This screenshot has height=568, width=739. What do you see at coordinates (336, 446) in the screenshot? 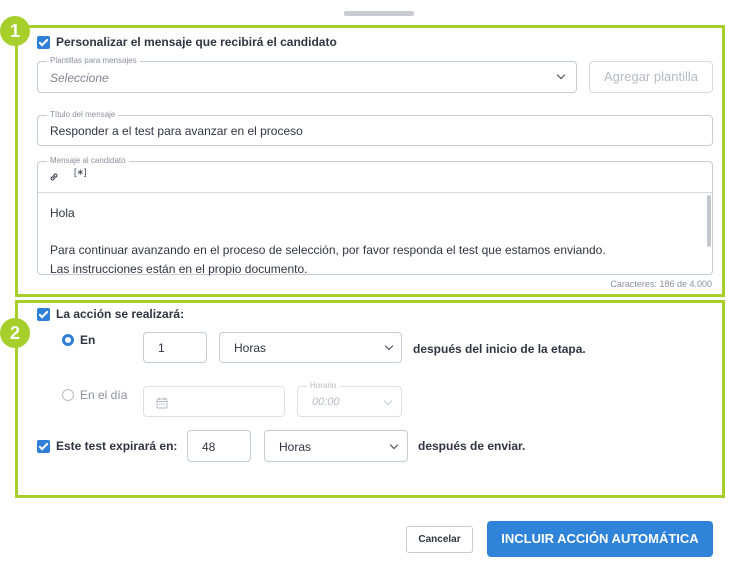
I see `expires-unit-select: Horas` at bounding box center [336, 446].